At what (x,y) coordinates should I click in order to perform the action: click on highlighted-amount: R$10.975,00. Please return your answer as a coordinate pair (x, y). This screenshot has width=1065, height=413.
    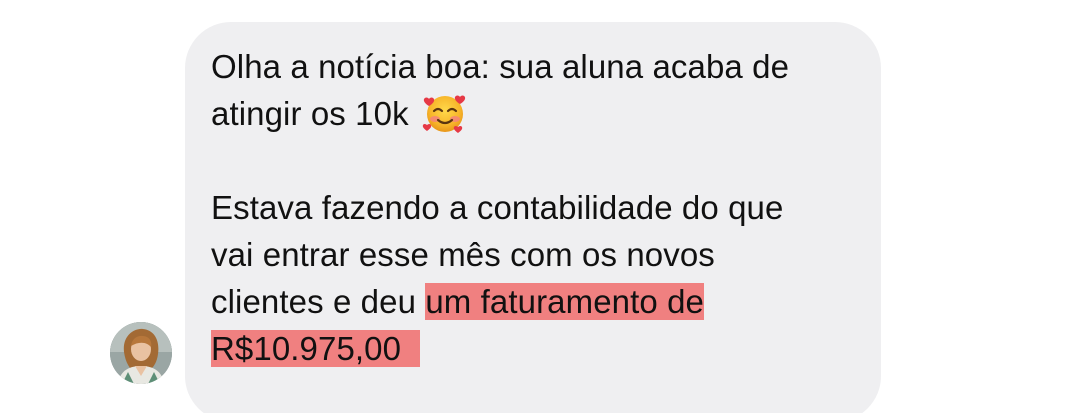
    Looking at the image, I should click on (306, 348).